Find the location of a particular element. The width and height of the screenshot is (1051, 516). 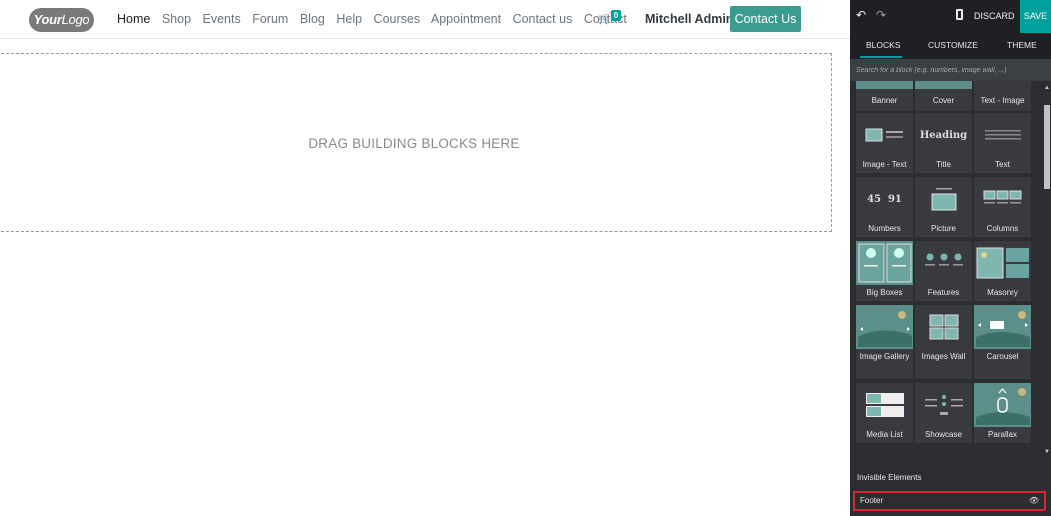

mobile-preview-icon is located at coordinates (959, 14).